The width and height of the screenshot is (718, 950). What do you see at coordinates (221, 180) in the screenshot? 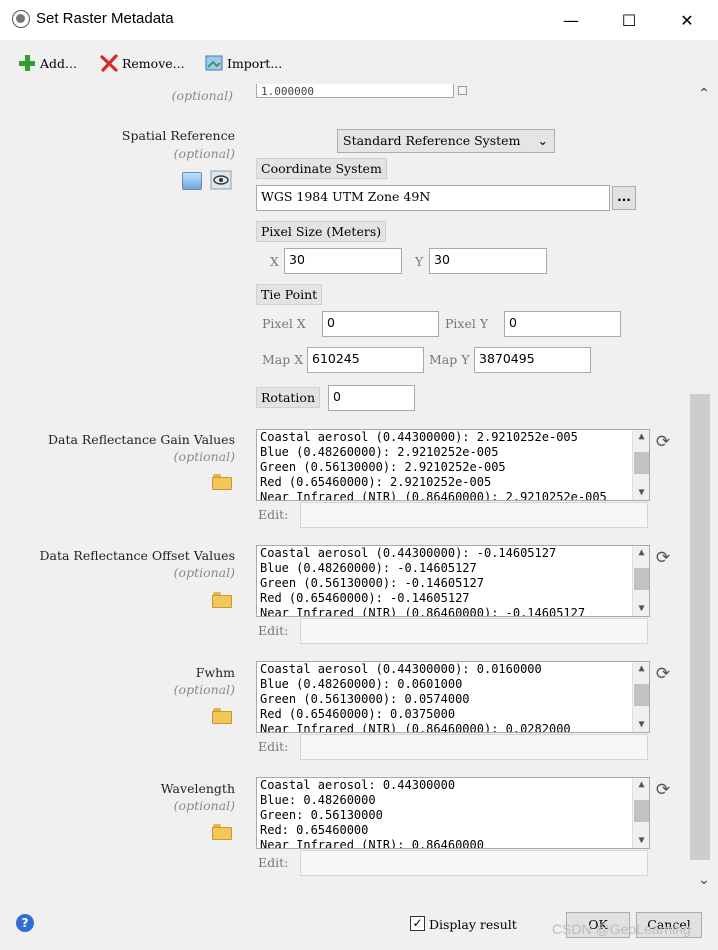
I see `eye-icon` at bounding box center [221, 180].